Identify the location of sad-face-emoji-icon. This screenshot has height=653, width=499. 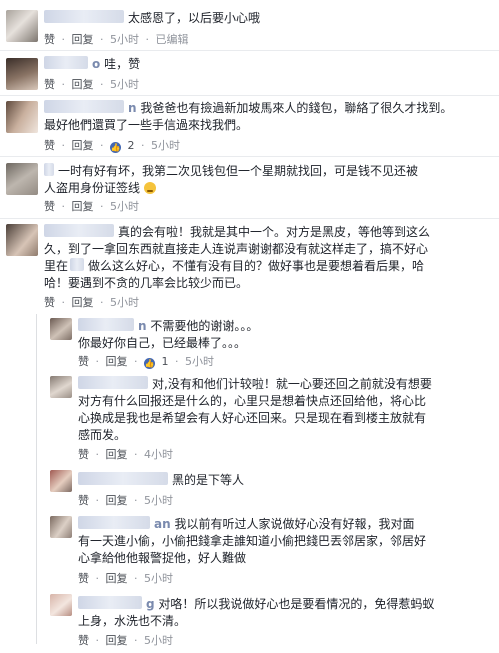
(149, 188).